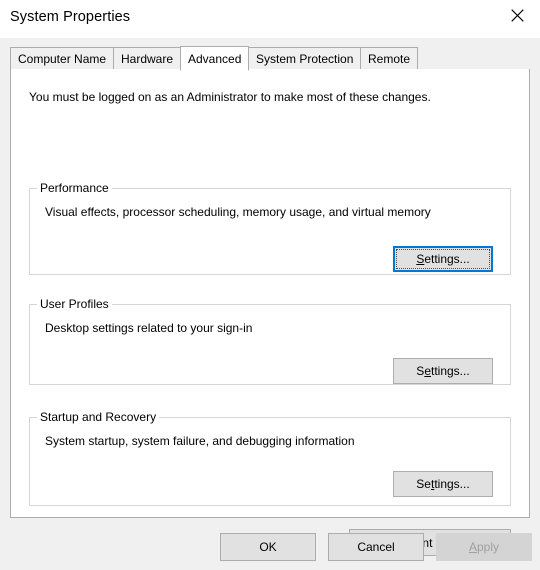  I want to click on close-icon, so click(517, 15).